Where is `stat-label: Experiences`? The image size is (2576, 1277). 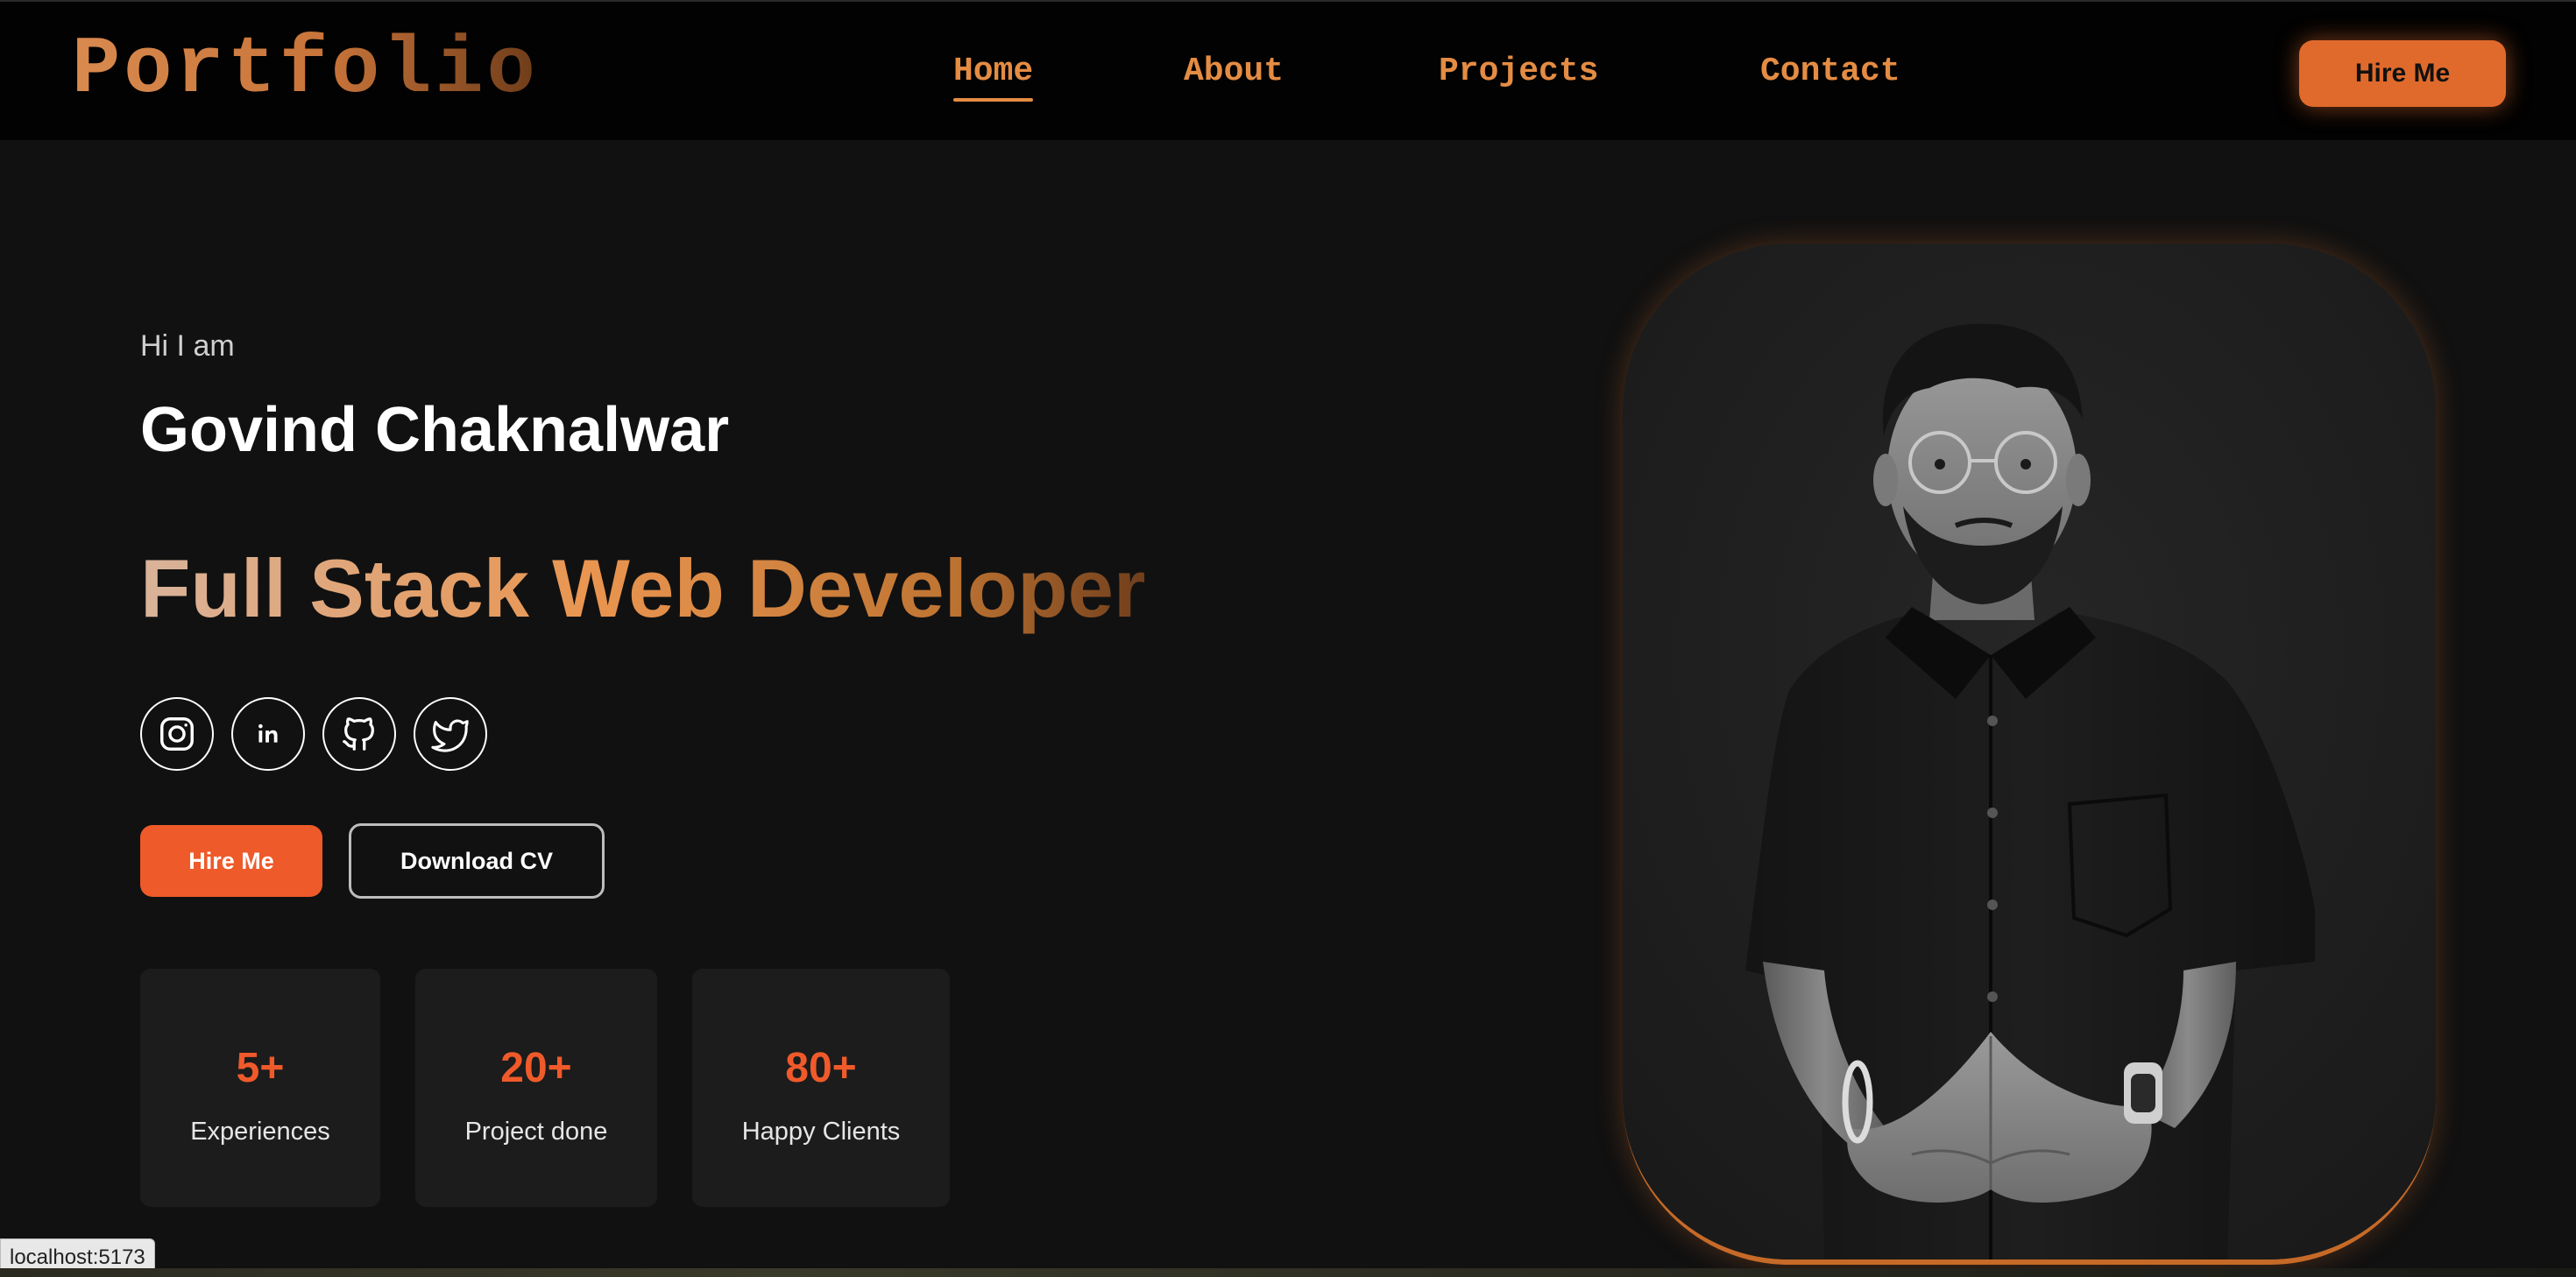 stat-label: Experiences is located at coordinates (260, 1132).